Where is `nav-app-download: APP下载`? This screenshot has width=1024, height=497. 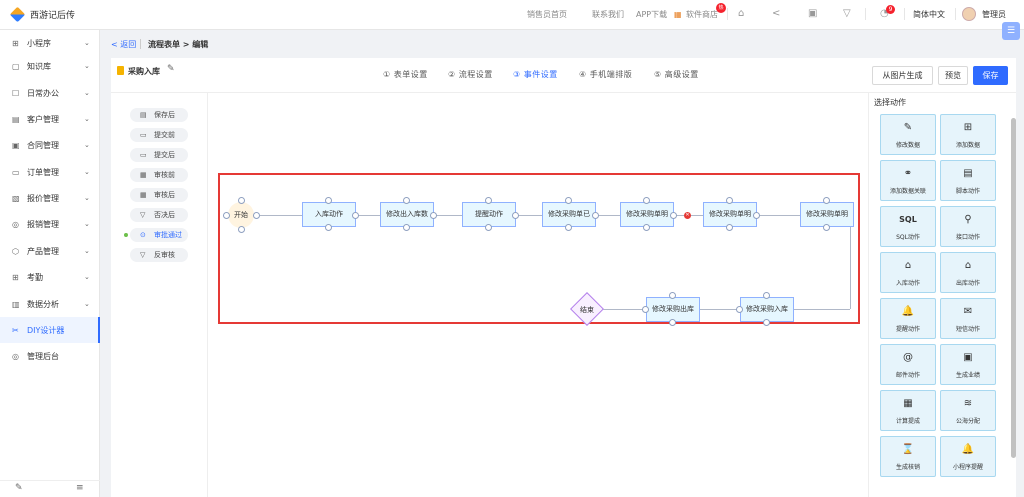
nav-app-download: APP下载 is located at coordinates (651, 14).